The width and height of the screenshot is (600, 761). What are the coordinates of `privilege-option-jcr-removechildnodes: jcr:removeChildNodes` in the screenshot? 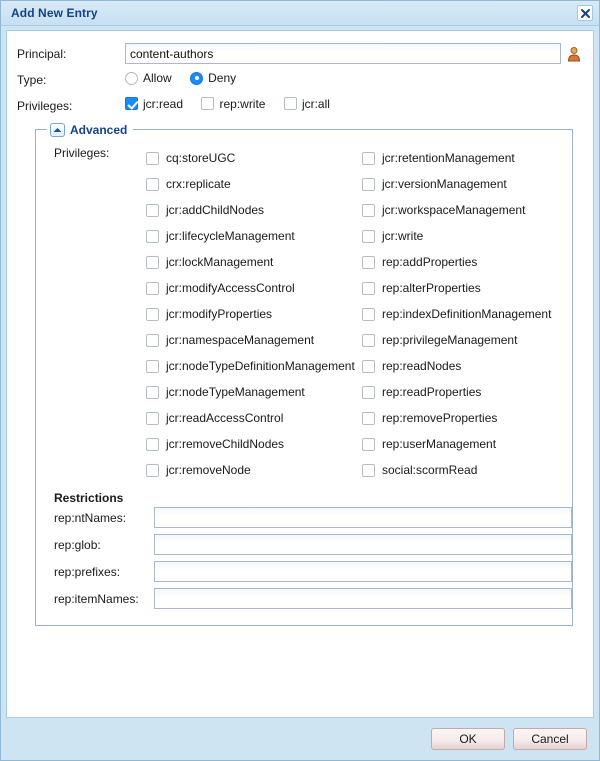 It's located at (254, 444).